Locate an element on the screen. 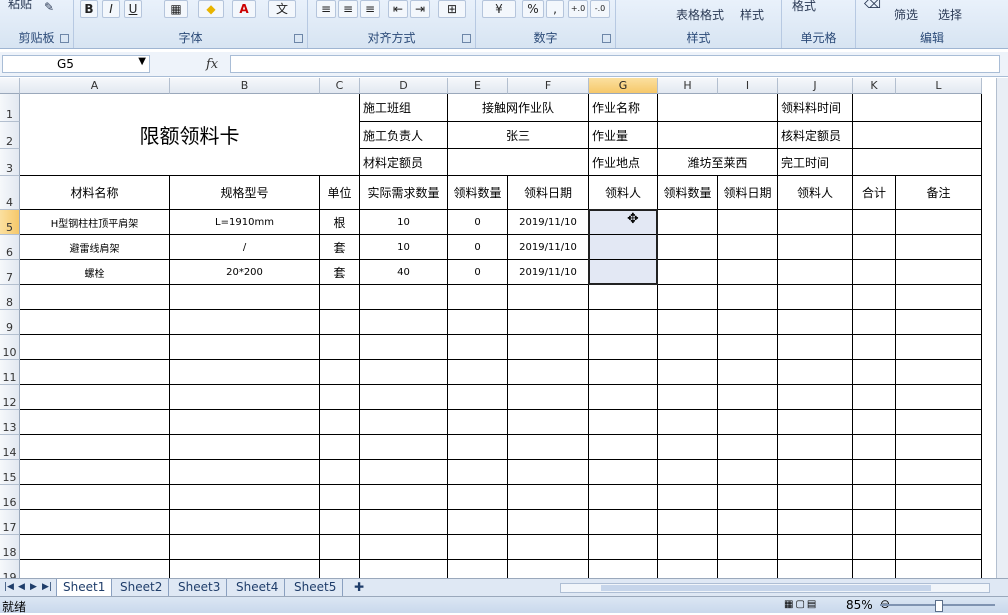 The image size is (1008, 615). cell-b10 is located at coordinates (245, 347).